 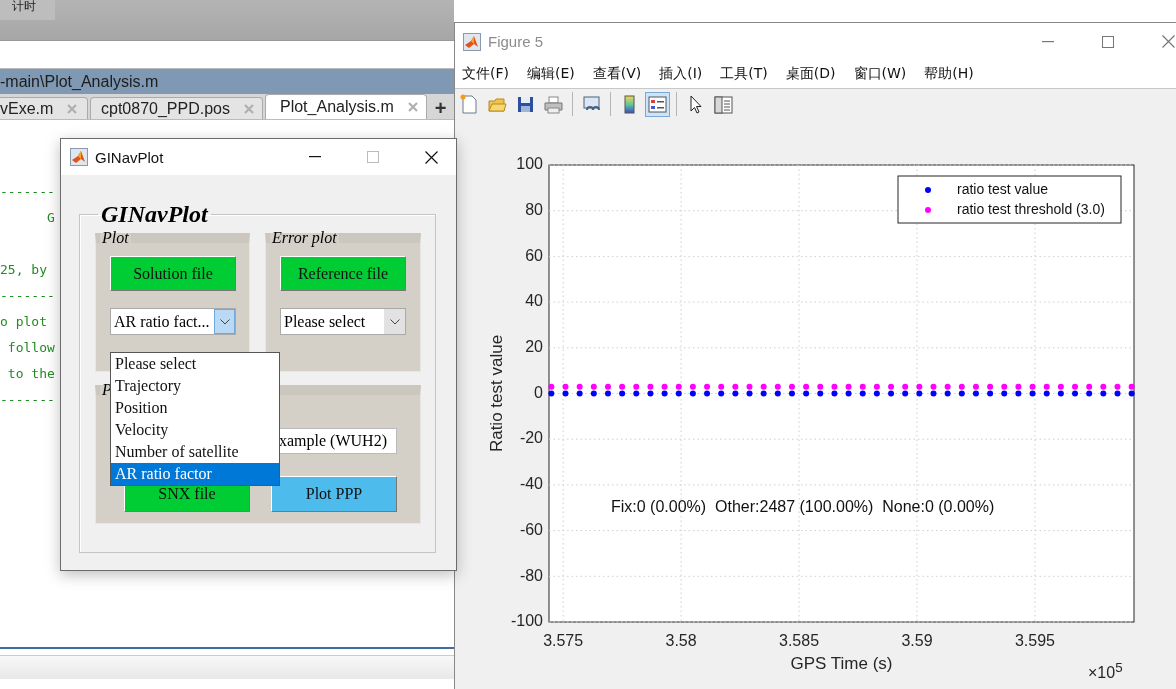 I want to click on menu-item: 编辑(E), so click(x=560, y=74).